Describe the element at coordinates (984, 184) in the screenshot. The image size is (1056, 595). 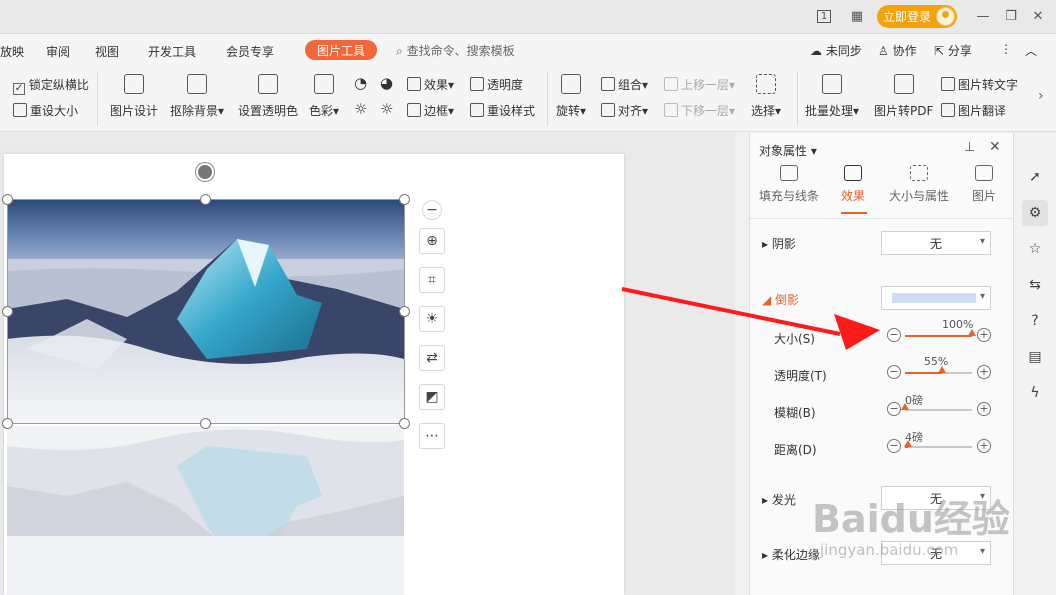
I see `tab-picture: 图片` at that location.